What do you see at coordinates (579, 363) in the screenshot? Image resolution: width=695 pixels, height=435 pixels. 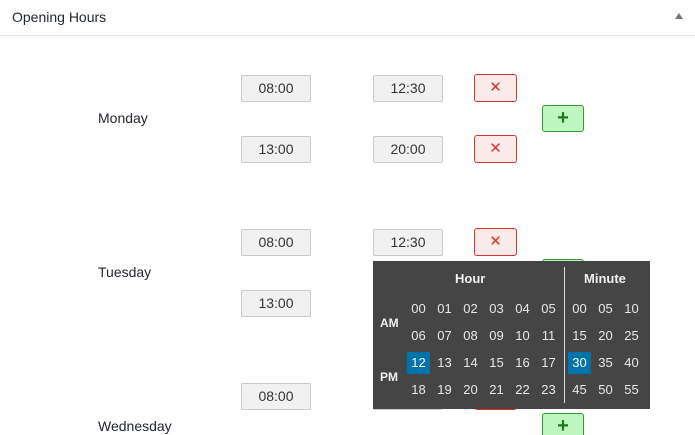 I see `minute-option: 30` at bounding box center [579, 363].